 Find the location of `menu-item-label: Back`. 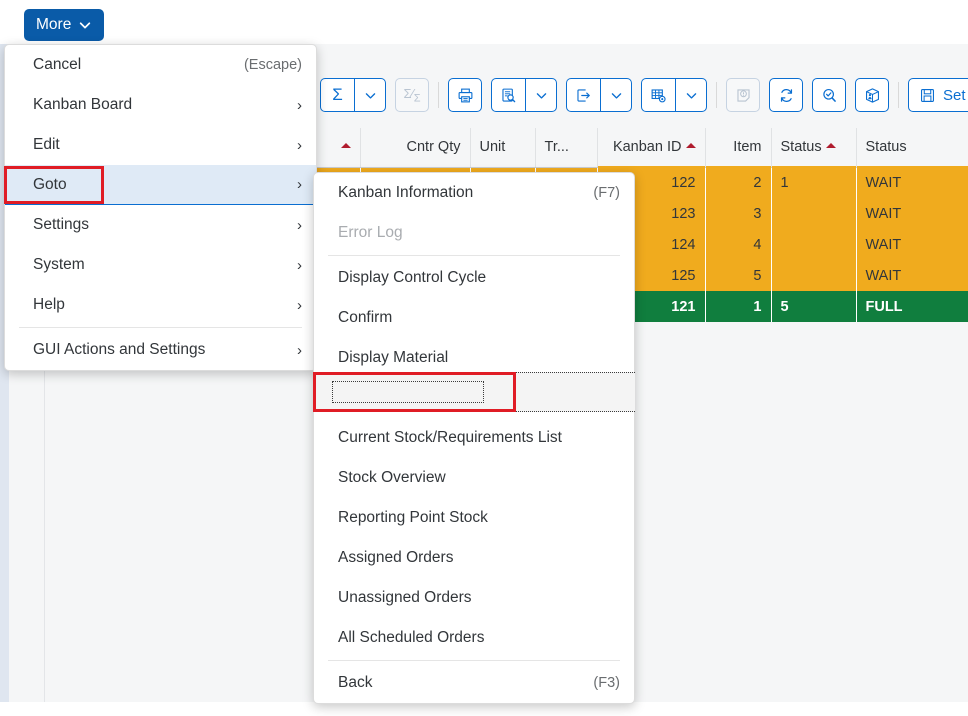

menu-item-label: Back is located at coordinates (355, 682).